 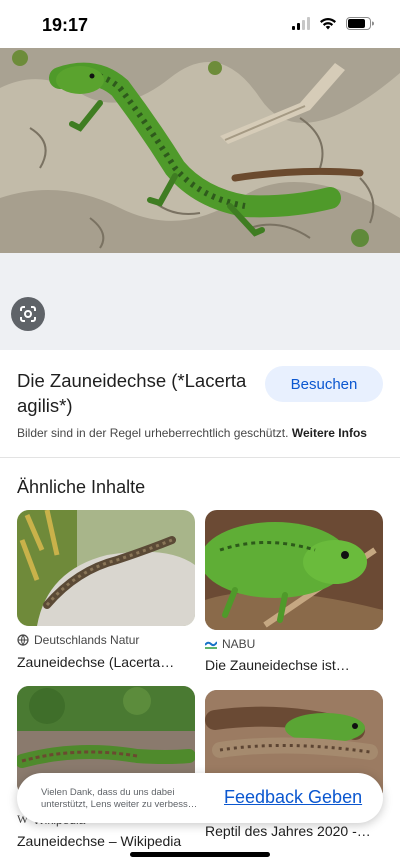 What do you see at coordinates (324, 384) in the screenshot?
I see `visit-button: Besuchen` at bounding box center [324, 384].